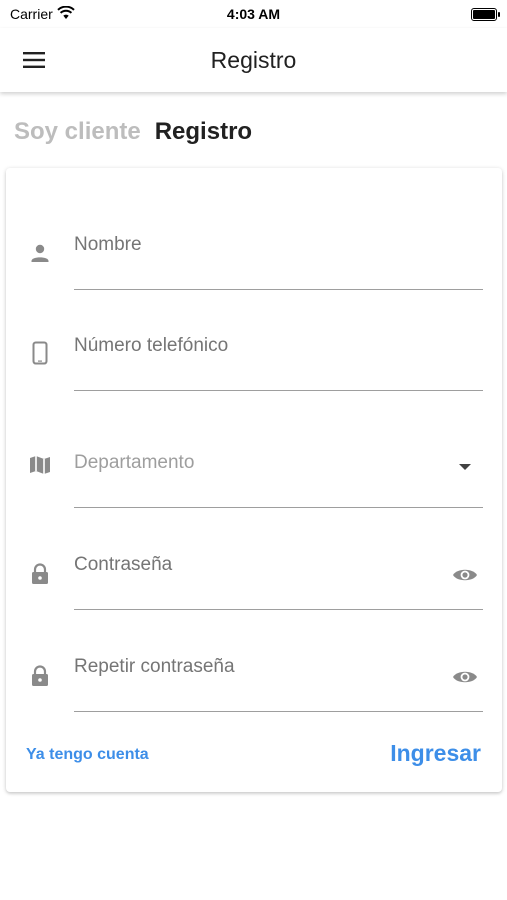 The width and height of the screenshot is (507, 900). What do you see at coordinates (40, 465) in the screenshot?
I see `map-icon` at bounding box center [40, 465].